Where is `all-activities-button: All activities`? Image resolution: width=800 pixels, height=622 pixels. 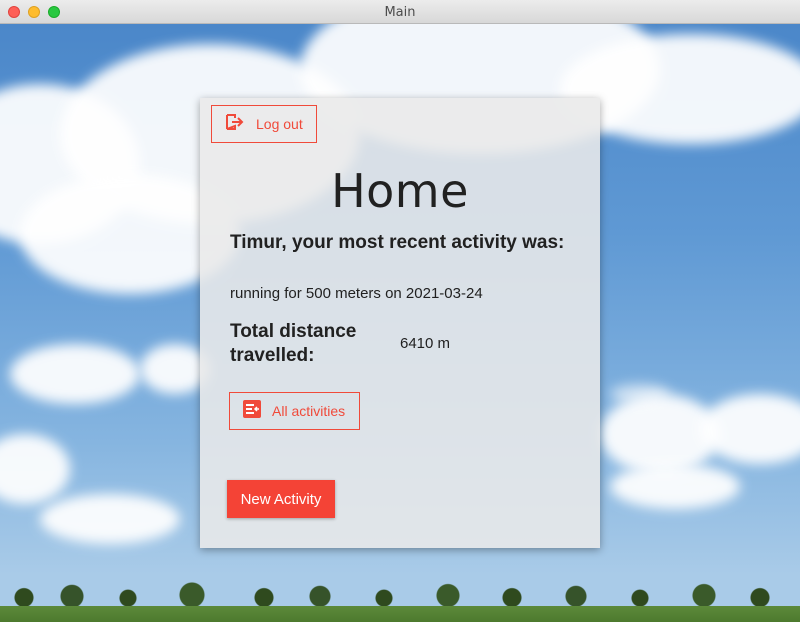 all-activities-button: All activities is located at coordinates (294, 411).